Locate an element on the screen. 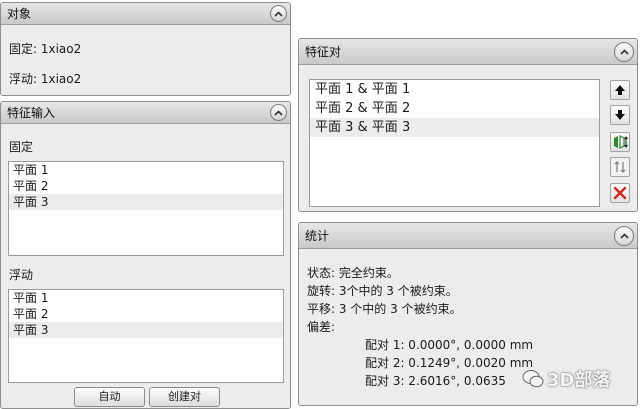 This screenshot has height=409, width=640. statistics-panel-title: 统计 is located at coordinates (317, 236).